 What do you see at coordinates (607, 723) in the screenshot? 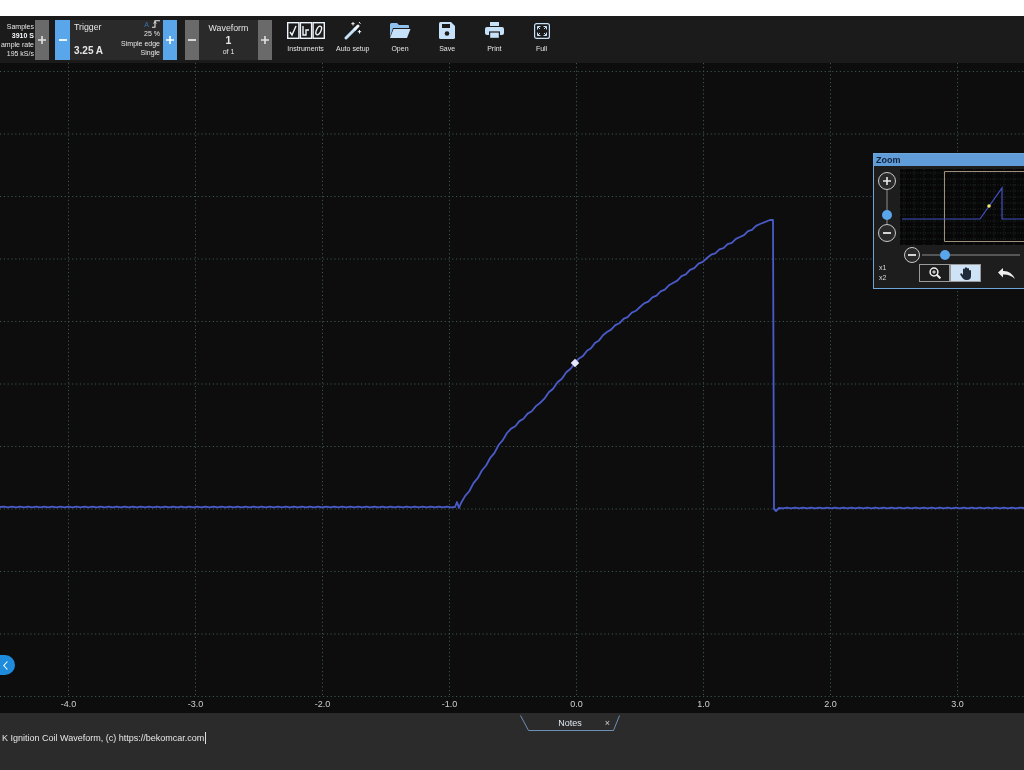
I see `close-button: ×` at bounding box center [607, 723].